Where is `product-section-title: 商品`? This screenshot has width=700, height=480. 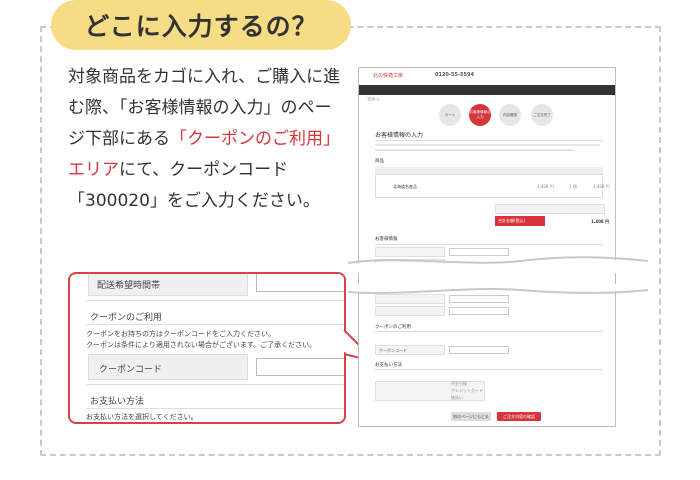 product-section-title: 商品 is located at coordinates (379, 161).